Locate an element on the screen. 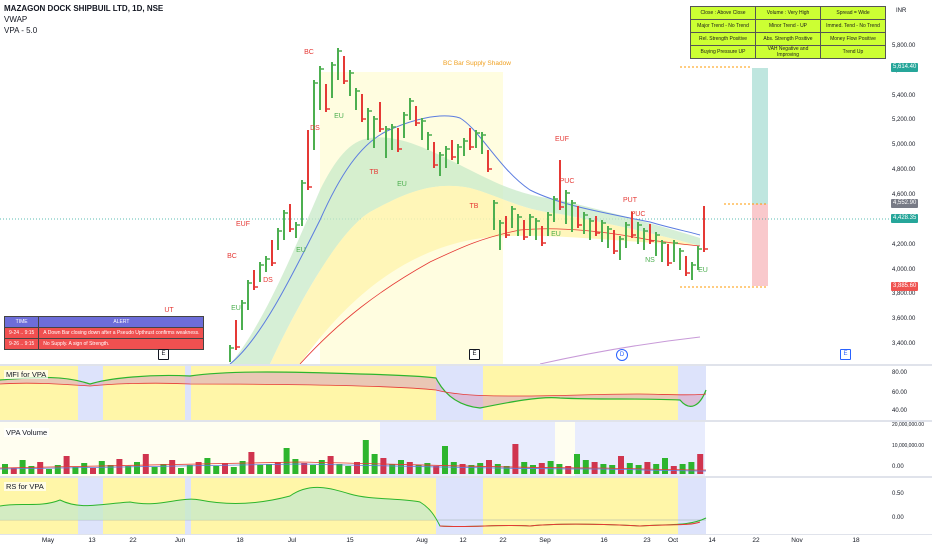 This screenshot has width=932, height=550. time-tick: 13 is located at coordinates (92, 540).